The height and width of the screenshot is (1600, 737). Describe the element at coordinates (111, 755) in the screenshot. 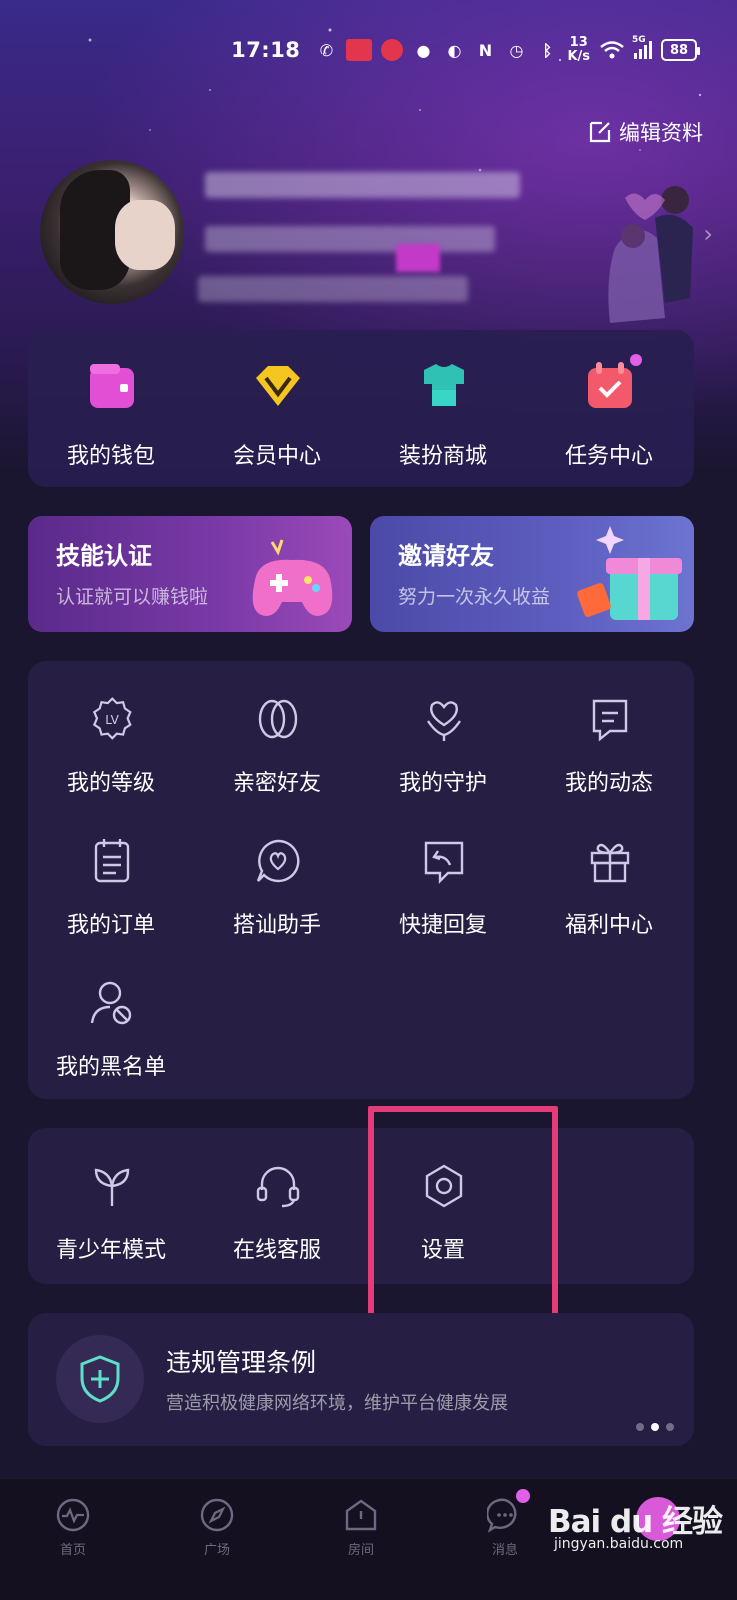

I see `my-level-button: LV 我的等级` at that location.